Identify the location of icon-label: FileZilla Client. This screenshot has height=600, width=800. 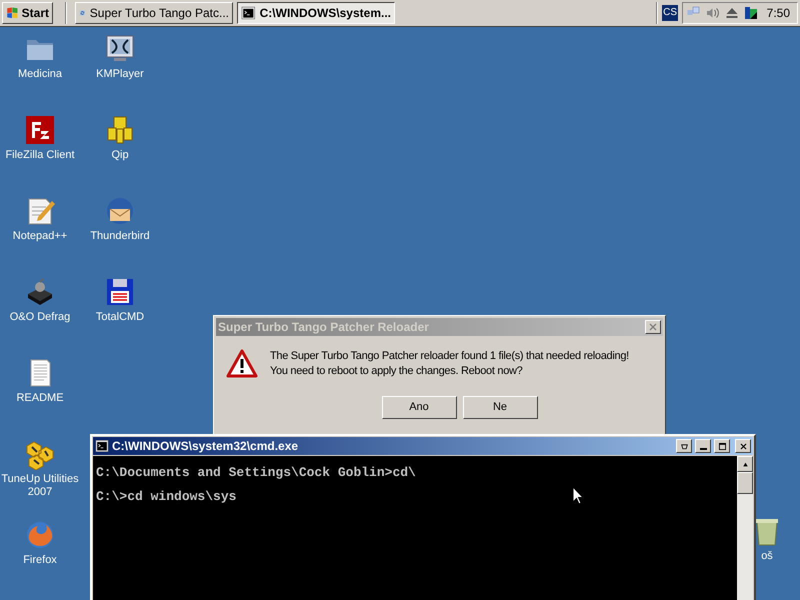
(40, 155).